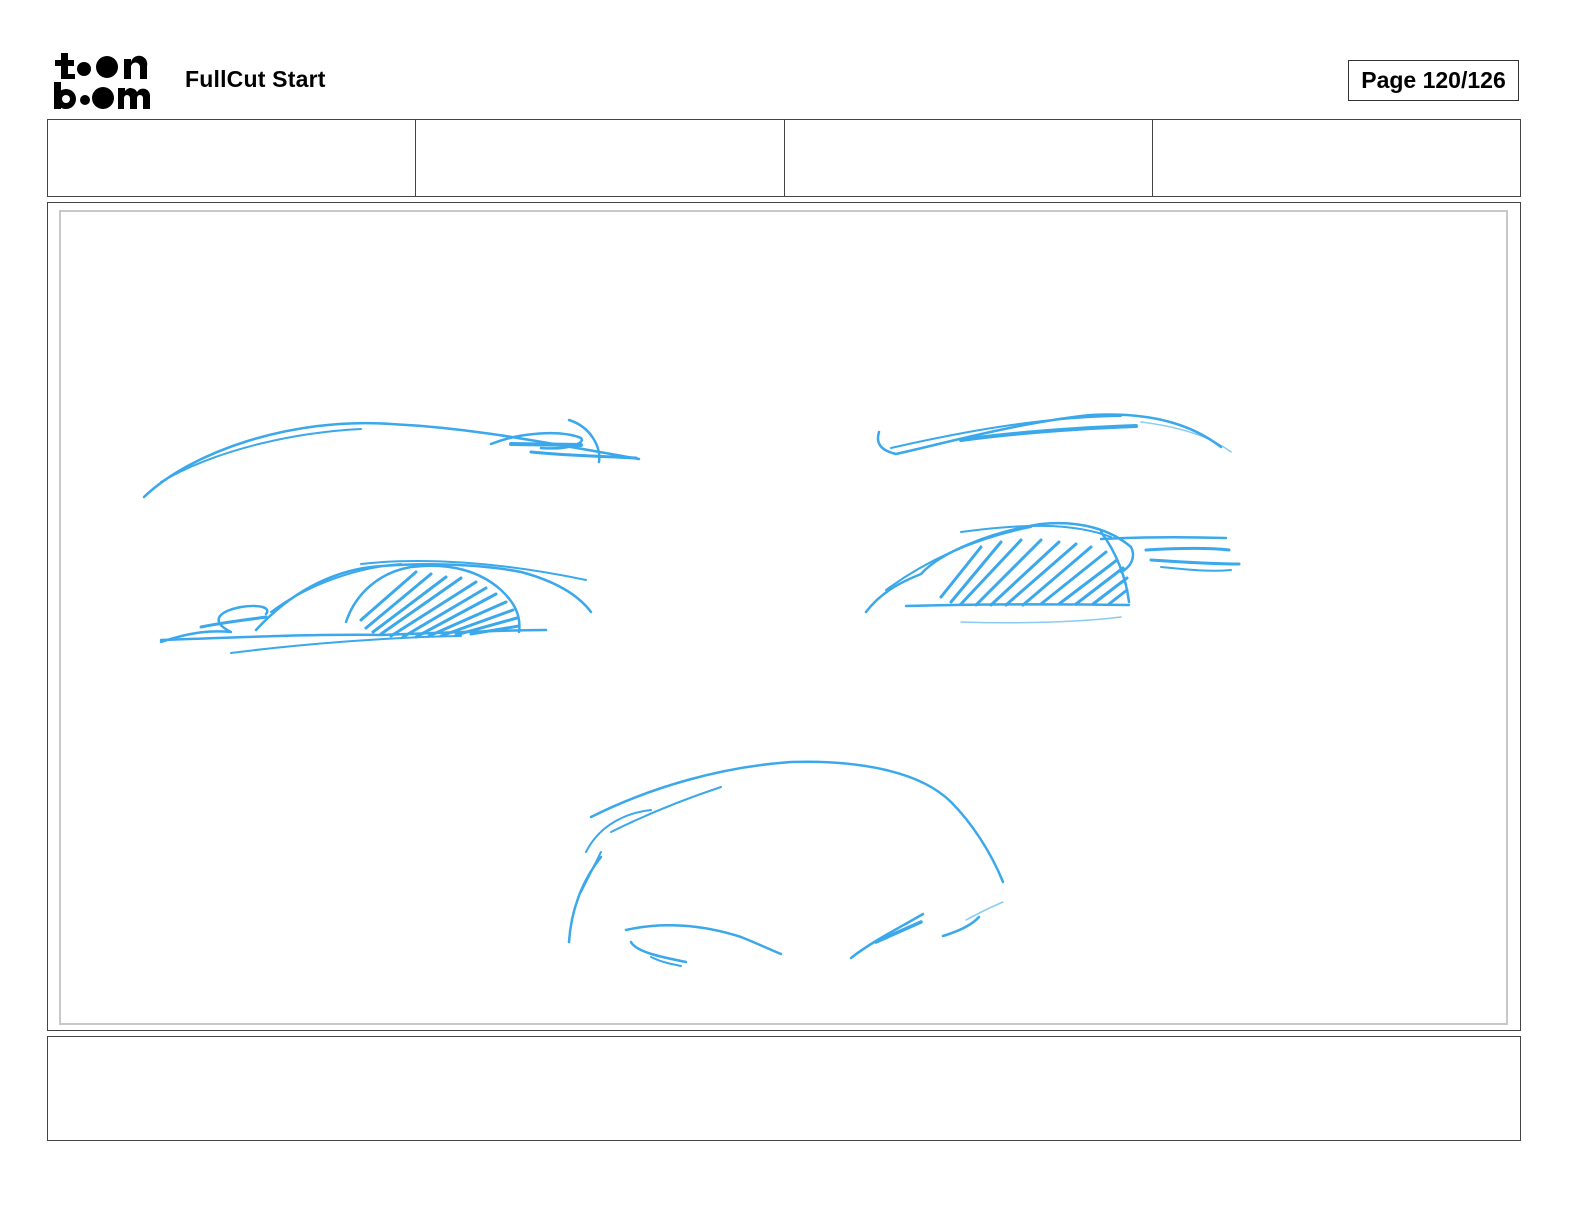 This screenshot has width=1584, height=1224. I want to click on left-eyebrow, so click(391, 458).